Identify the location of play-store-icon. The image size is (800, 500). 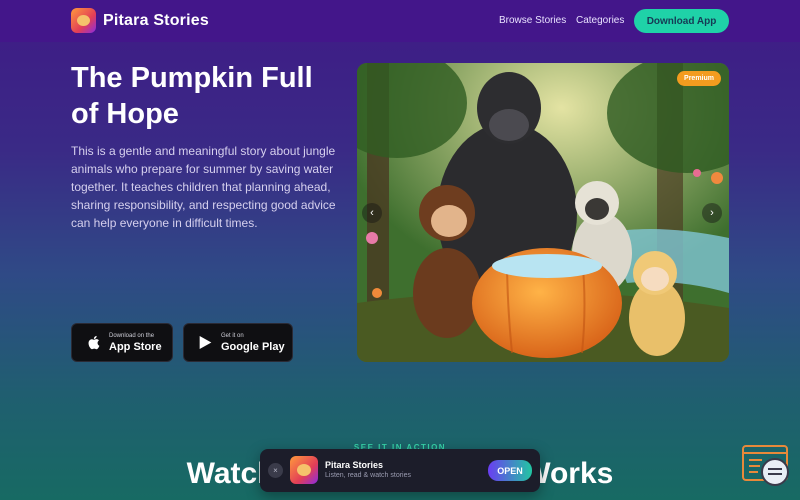
(205, 343).